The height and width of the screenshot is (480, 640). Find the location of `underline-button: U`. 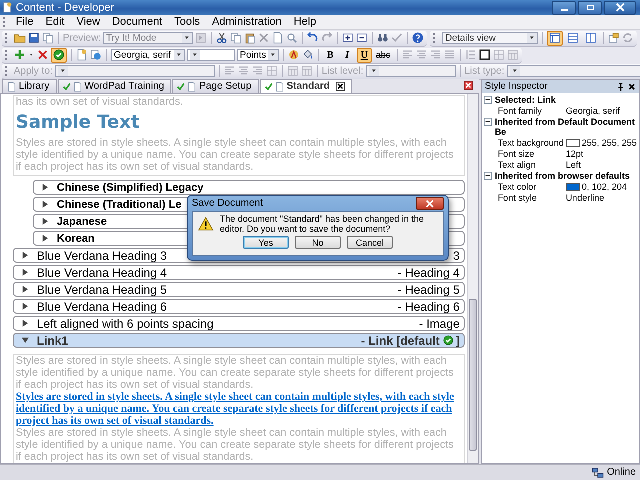

underline-button: U is located at coordinates (364, 55).